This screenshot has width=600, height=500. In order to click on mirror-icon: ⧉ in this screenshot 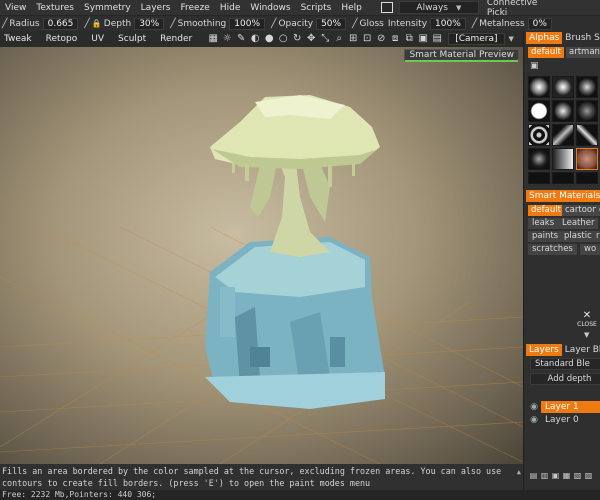, I will do `click(409, 39)`.